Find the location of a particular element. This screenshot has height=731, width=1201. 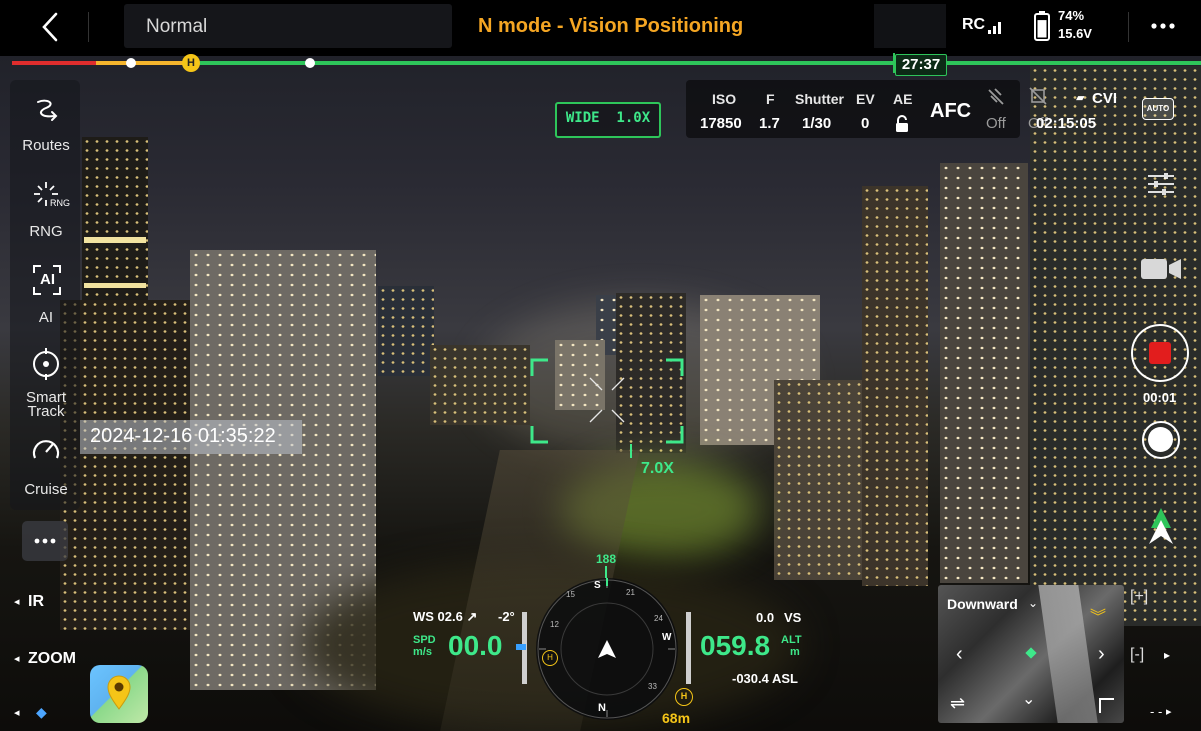

routes-icon is located at coordinates (47, 110).